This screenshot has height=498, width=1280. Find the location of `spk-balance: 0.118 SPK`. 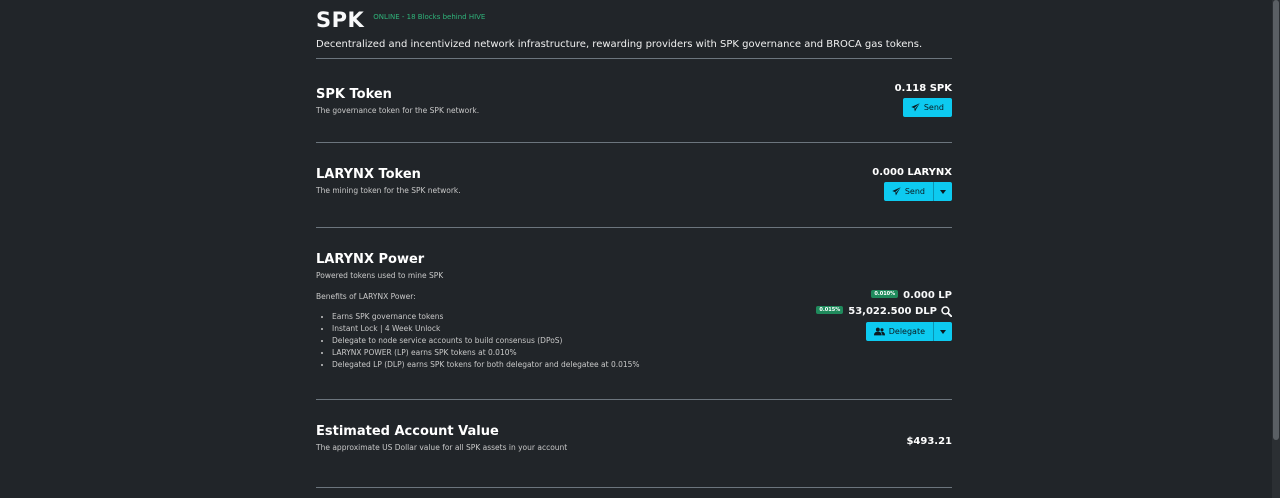

spk-balance: 0.118 SPK is located at coordinates (923, 88).